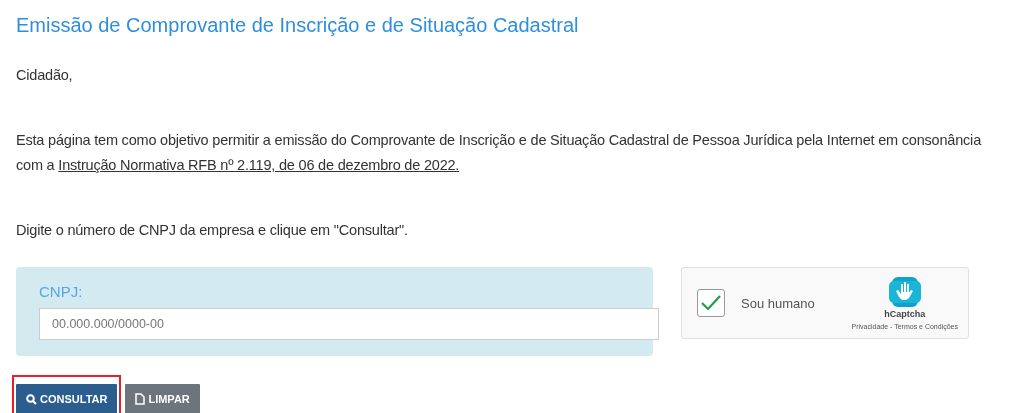 Image resolution: width=1024 pixels, height=413 pixels. I want to click on regulation-link: Instrução Normativa RFB nº 2.119, de 06 de dezembro de 2022., so click(259, 165).